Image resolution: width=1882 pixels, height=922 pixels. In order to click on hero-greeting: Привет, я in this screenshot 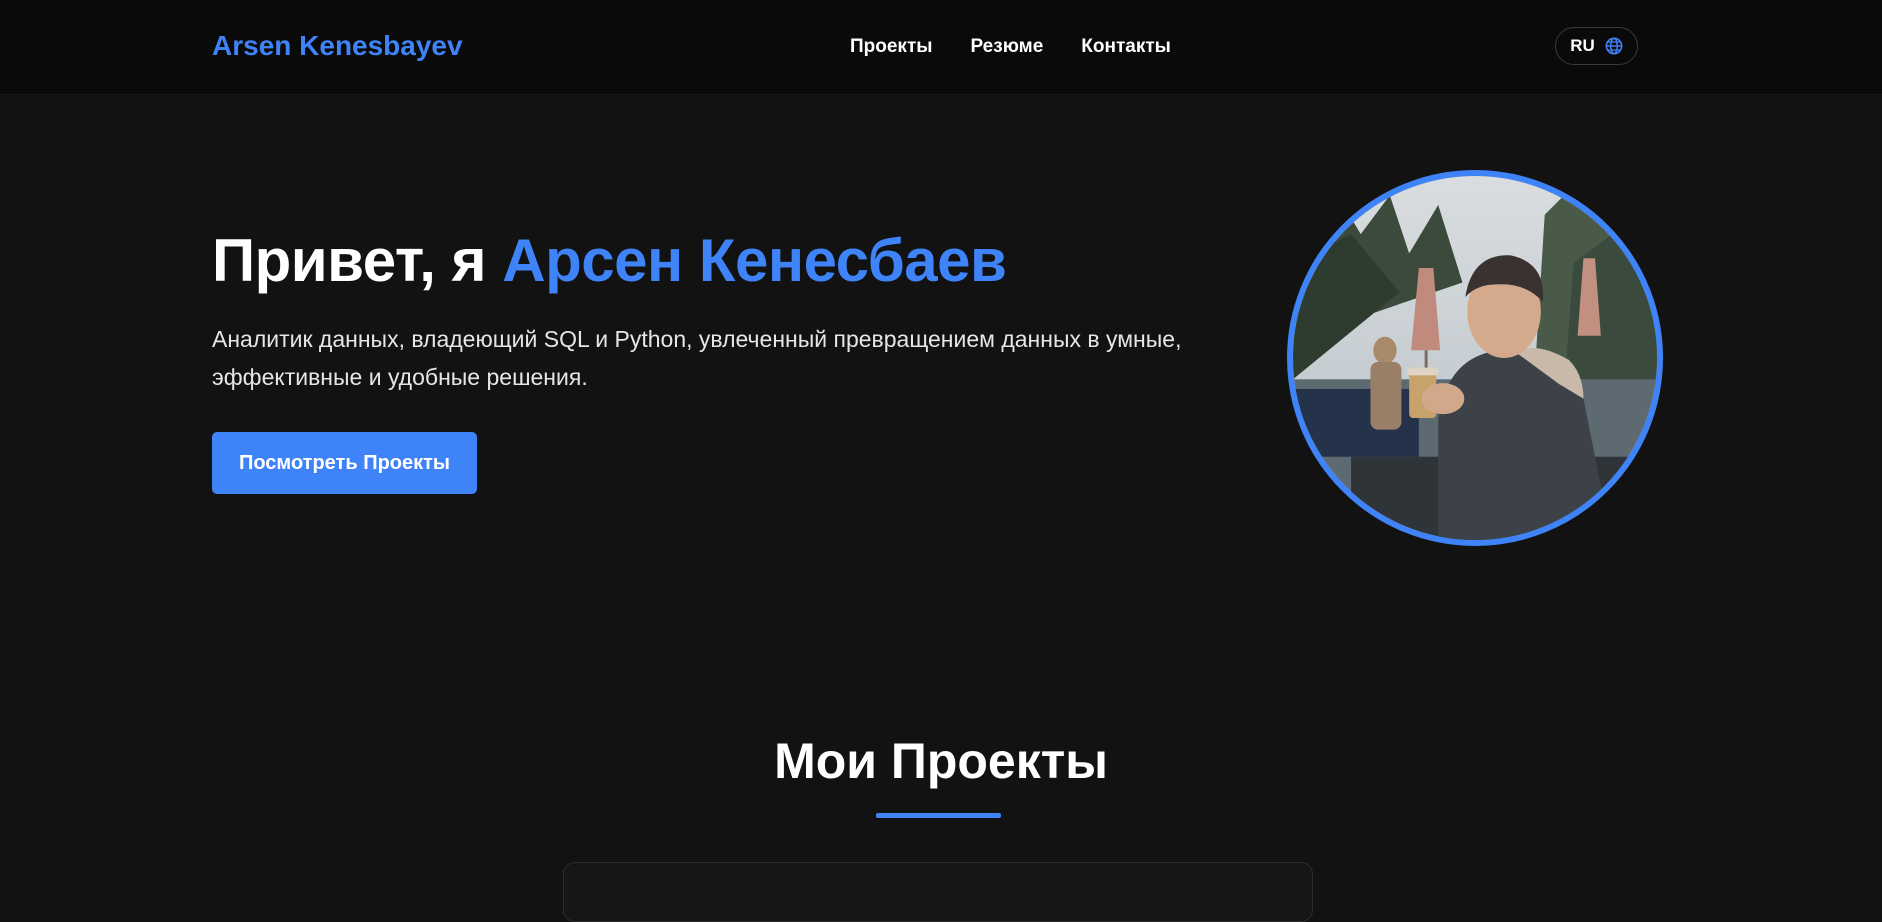, I will do `click(357, 260)`.